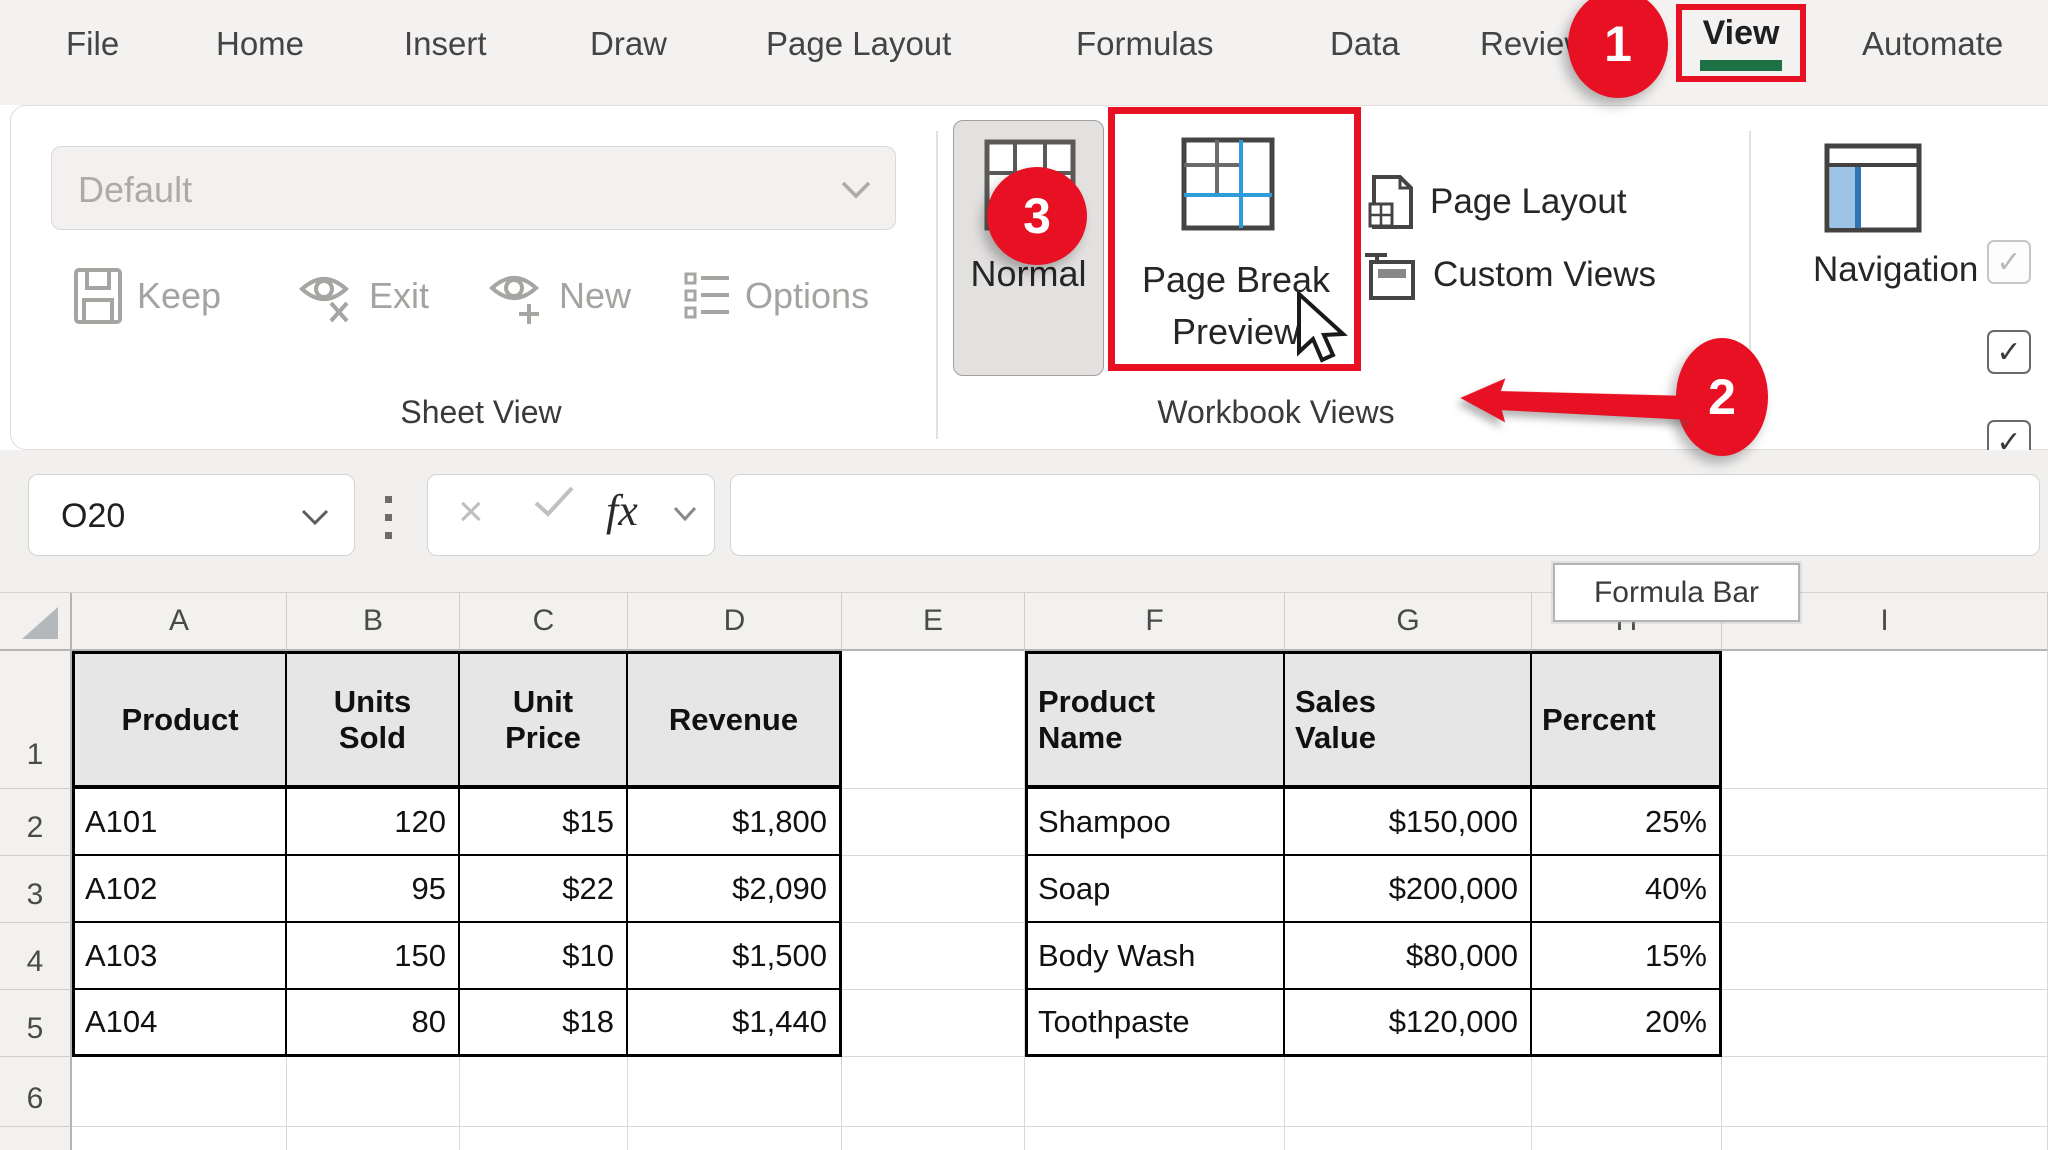 This screenshot has height=1150, width=2048. Describe the element at coordinates (933, 622) in the screenshot. I see `column-header-E: E` at that location.